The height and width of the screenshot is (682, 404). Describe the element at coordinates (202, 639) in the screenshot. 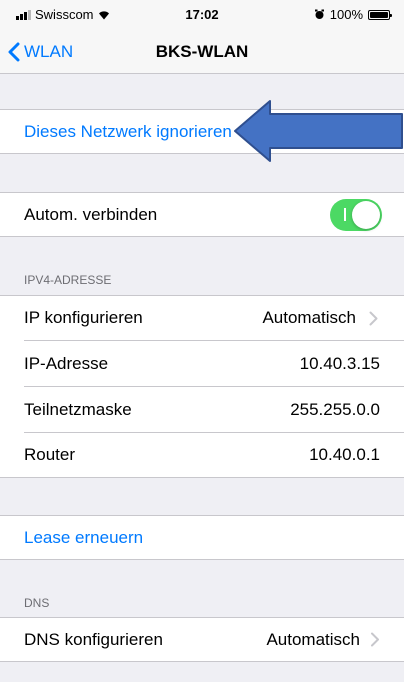

I see `dns-configure-row: DNS konfigurieren Automatisch` at that location.